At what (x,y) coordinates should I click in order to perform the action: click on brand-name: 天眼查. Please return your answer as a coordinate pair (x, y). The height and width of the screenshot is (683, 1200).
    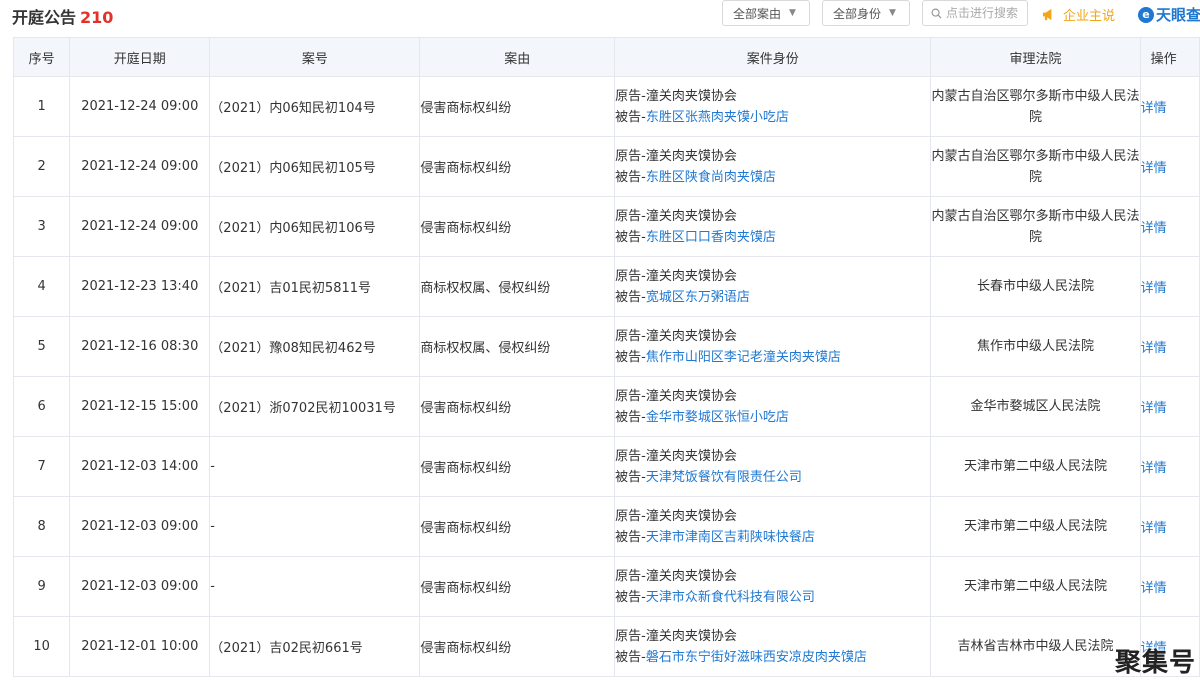
    Looking at the image, I should click on (1178, 15).